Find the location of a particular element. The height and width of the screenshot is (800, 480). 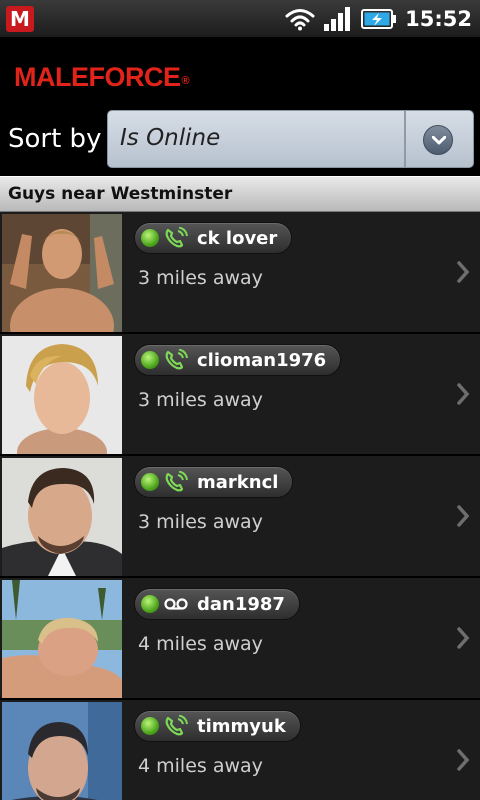

voicemail-icon is located at coordinates (176, 604).